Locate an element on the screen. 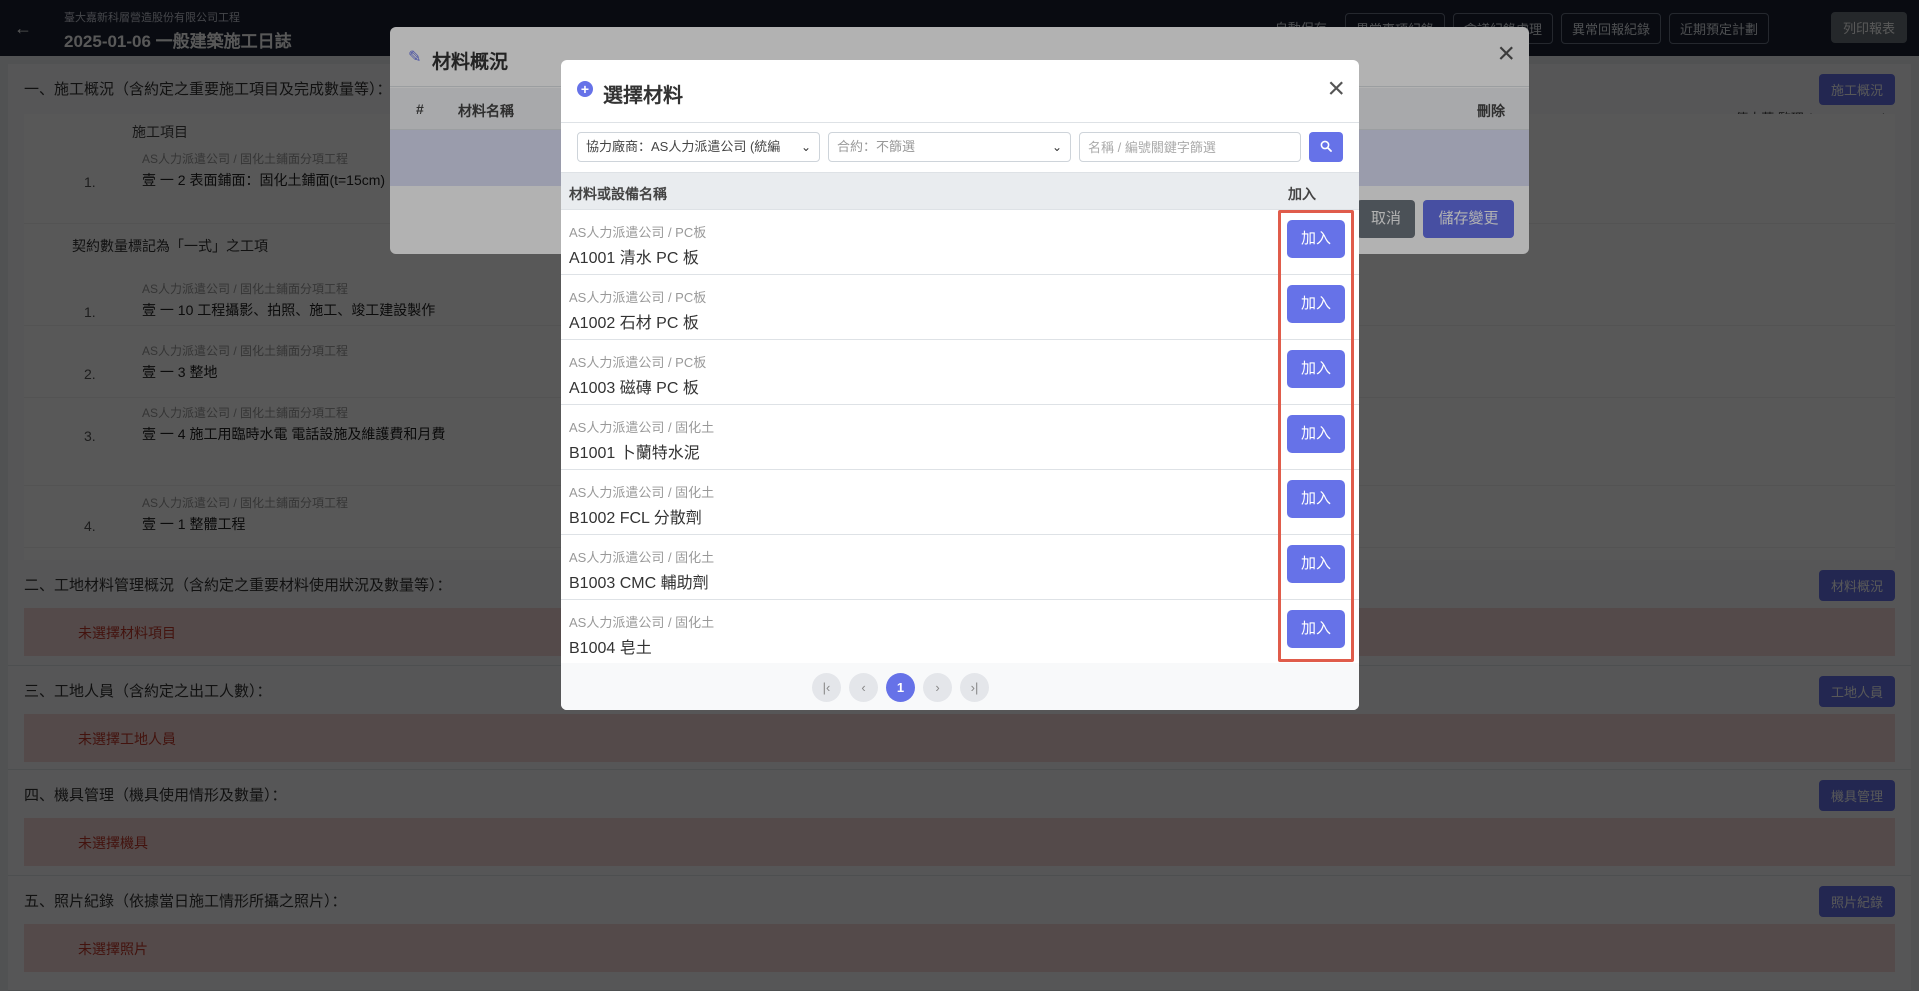  filter-bar: 協力廠商：AS人力派遣公司 (統編 ⌄ 合約：不篩選 ⌄ is located at coordinates (960, 148).